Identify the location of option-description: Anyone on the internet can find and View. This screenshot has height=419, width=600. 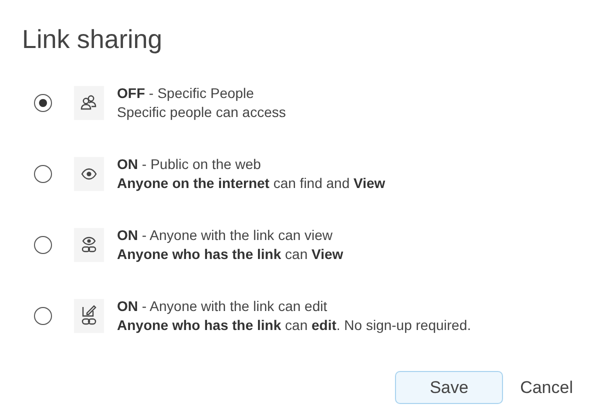
(251, 183).